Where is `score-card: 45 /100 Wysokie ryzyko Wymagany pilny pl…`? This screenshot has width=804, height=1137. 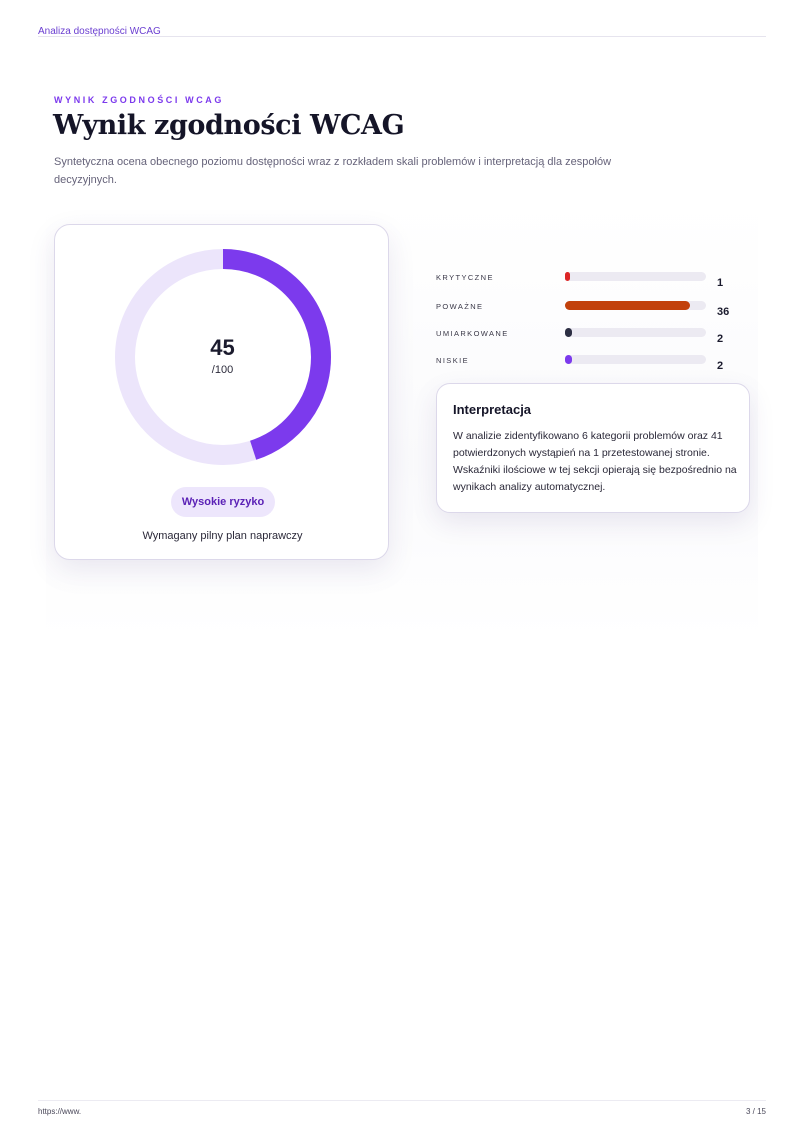
score-card: 45 /100 Wysokie ryzyko Wymagany pilny pl… is located at coordinates (221, 392).